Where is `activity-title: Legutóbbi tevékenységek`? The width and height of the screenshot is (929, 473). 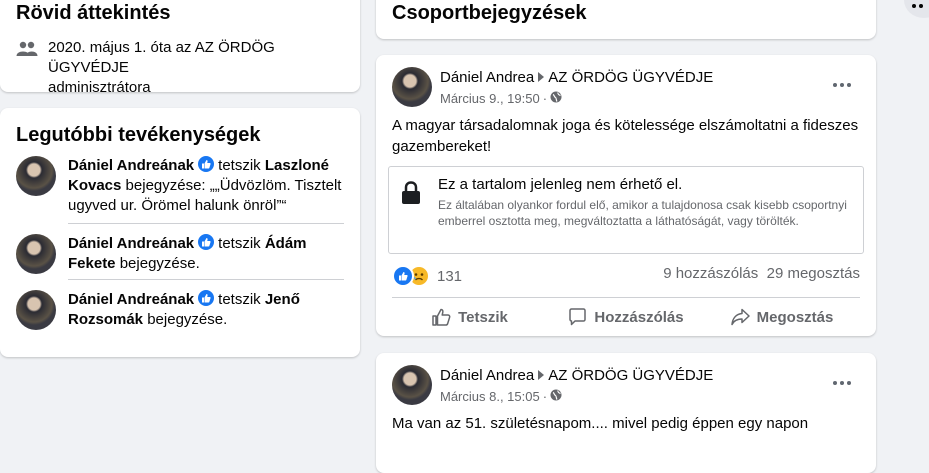 activity-title: Legutóbbi tevékenységek is located at coordinates (138, 135).